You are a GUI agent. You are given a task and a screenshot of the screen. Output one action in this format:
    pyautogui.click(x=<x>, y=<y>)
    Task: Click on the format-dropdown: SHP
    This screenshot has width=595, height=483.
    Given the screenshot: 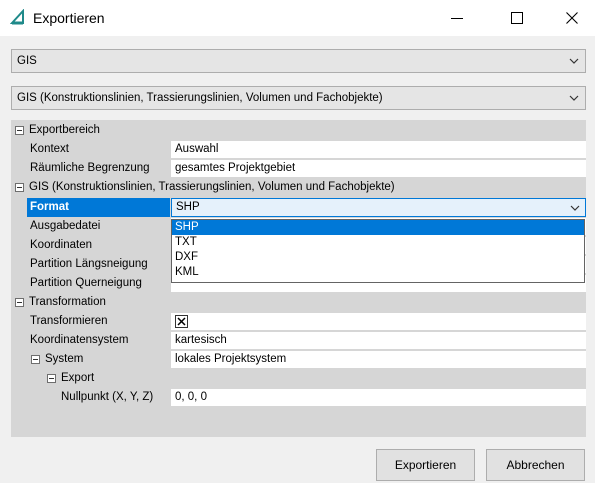 What is the action you would take?
    pyautogui.click(x=378, y=207)
    